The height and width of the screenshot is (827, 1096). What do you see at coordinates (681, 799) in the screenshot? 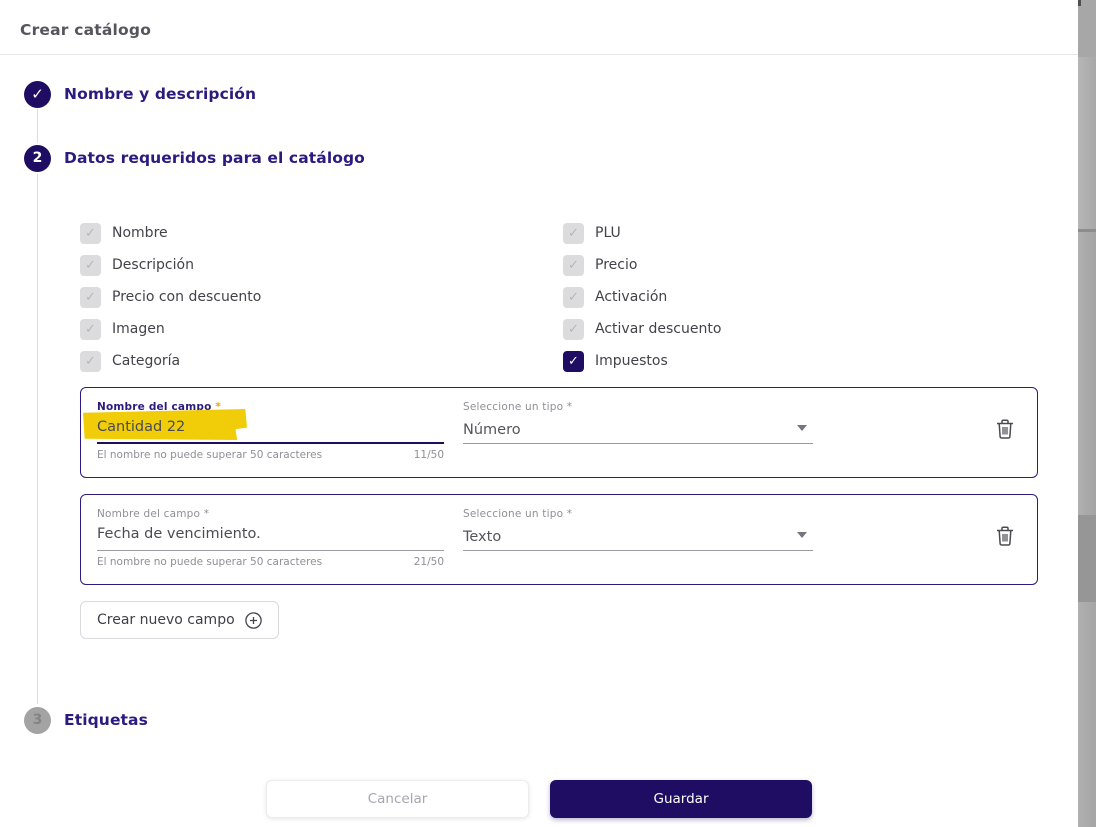
I see `save-button: Guardar` at bounding box center [681, 799].